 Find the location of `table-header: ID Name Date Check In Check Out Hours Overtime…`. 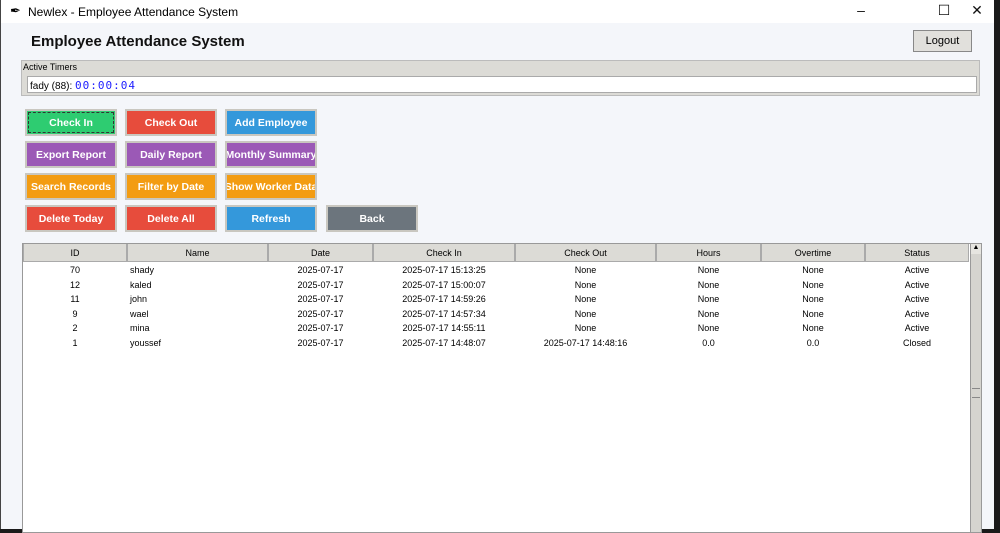

table-header: ID Name Date Check In Check Out Hours Overtime… is located at coordinates (496, 253).